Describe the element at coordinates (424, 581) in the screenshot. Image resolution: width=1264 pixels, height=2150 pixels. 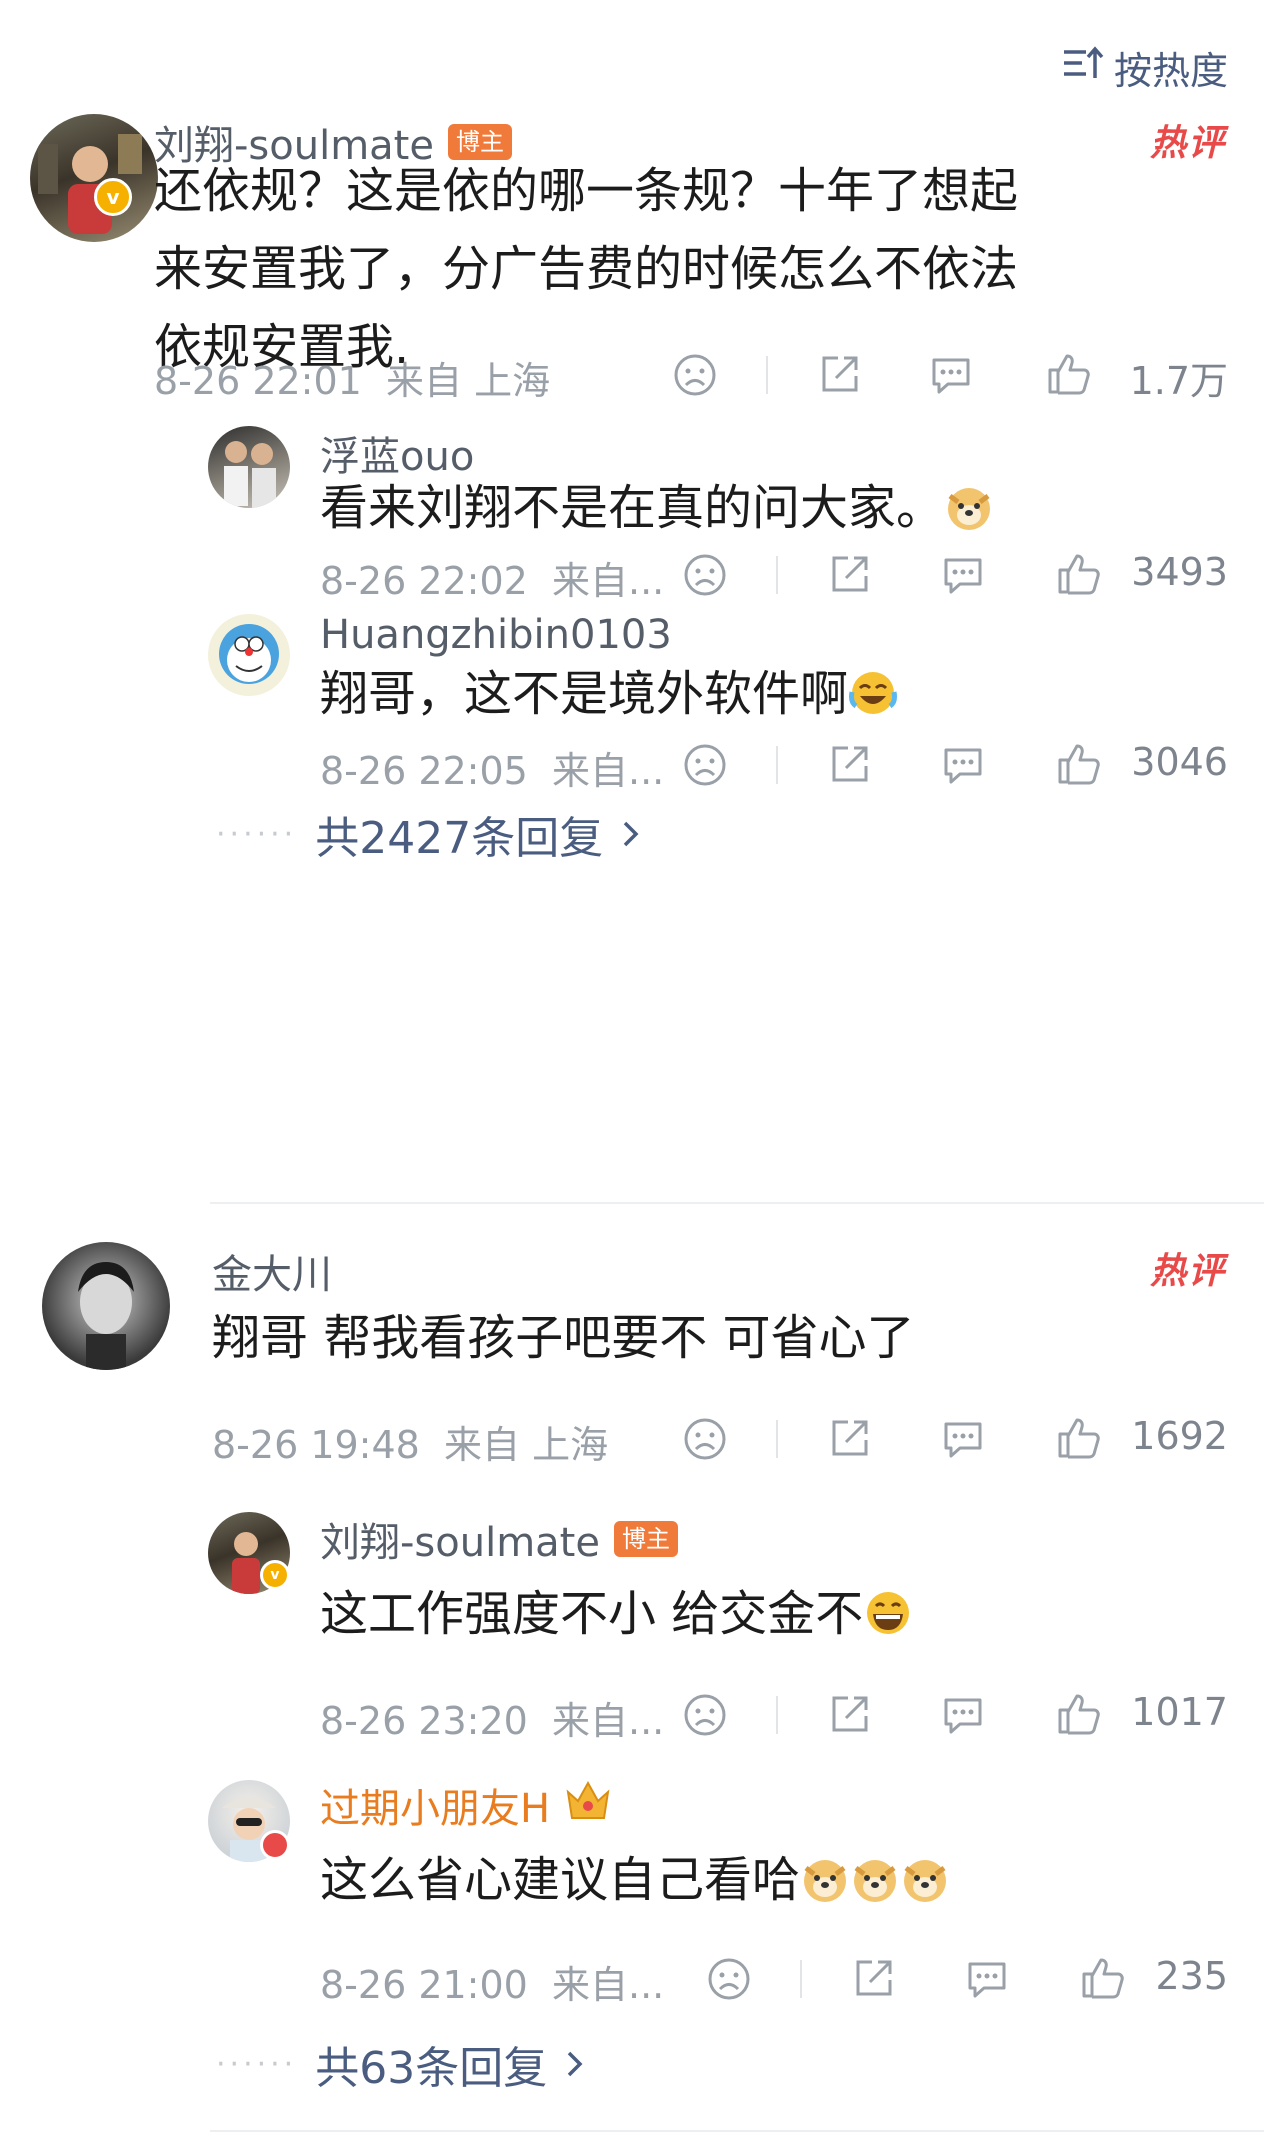
I see `timestamp: 8-26 22:02` at that location.